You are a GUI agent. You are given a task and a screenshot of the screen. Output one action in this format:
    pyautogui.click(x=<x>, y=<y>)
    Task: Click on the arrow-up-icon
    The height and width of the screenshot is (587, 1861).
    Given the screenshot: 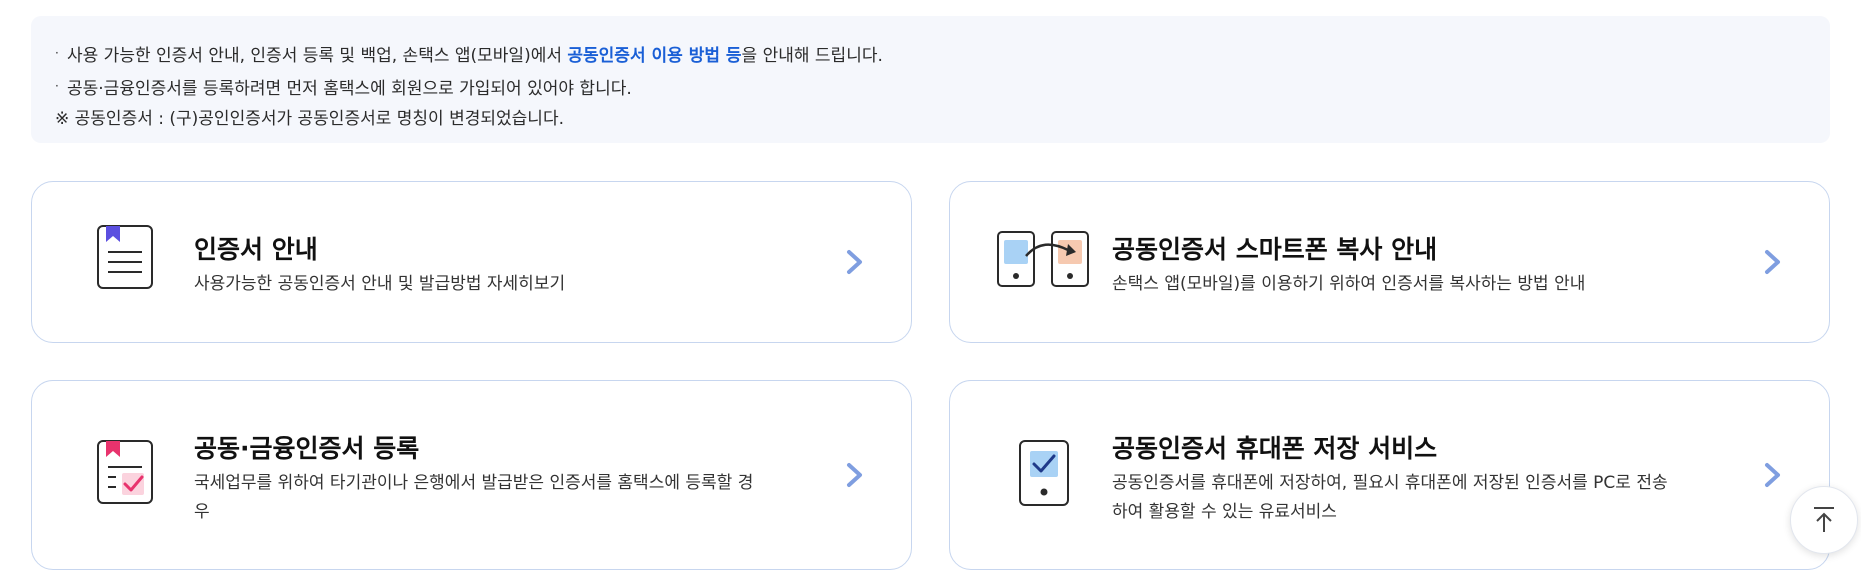 What is the action you would take?
    pyautogui.click(x=1824, y=519)
    